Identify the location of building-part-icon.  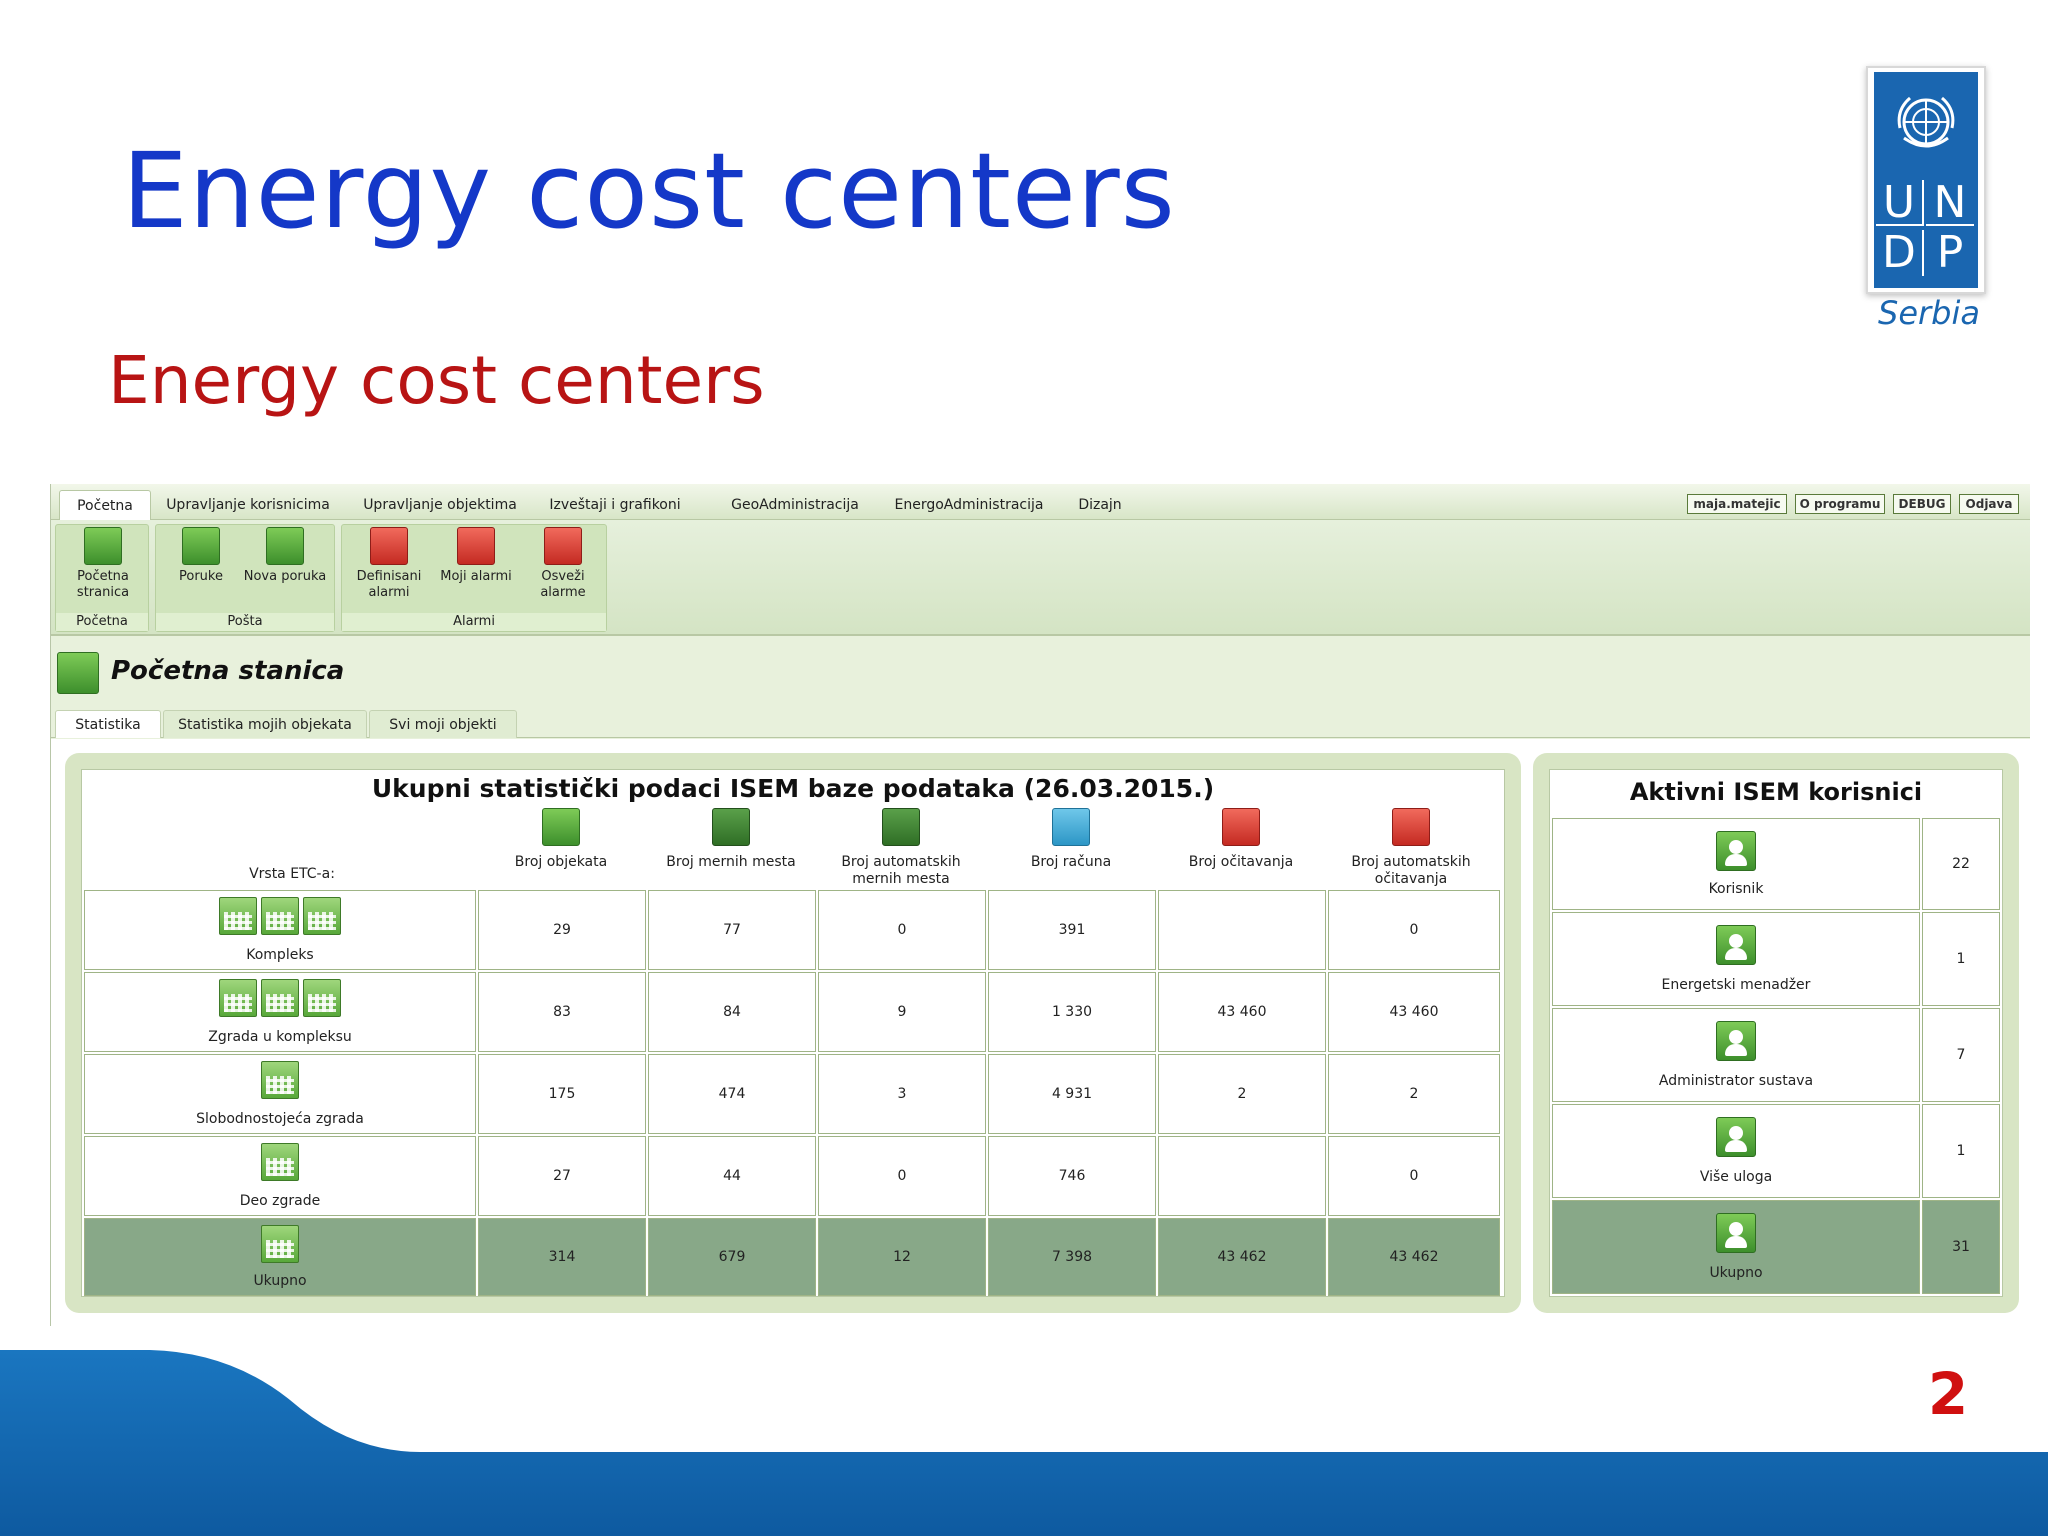
(280, 1162).